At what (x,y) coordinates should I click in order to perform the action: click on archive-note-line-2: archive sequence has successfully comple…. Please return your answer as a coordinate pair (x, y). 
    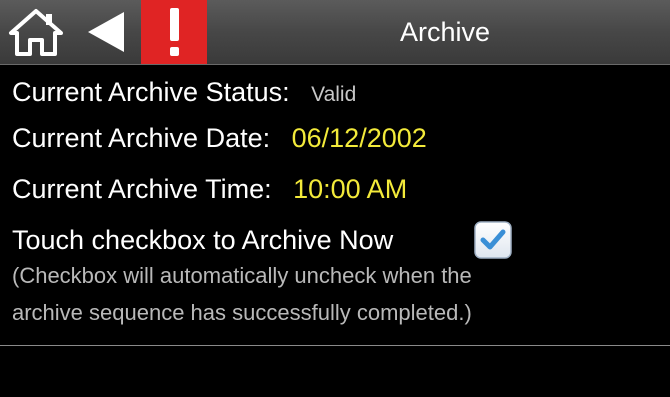
    Looking at the image, I should click on (242, 312).